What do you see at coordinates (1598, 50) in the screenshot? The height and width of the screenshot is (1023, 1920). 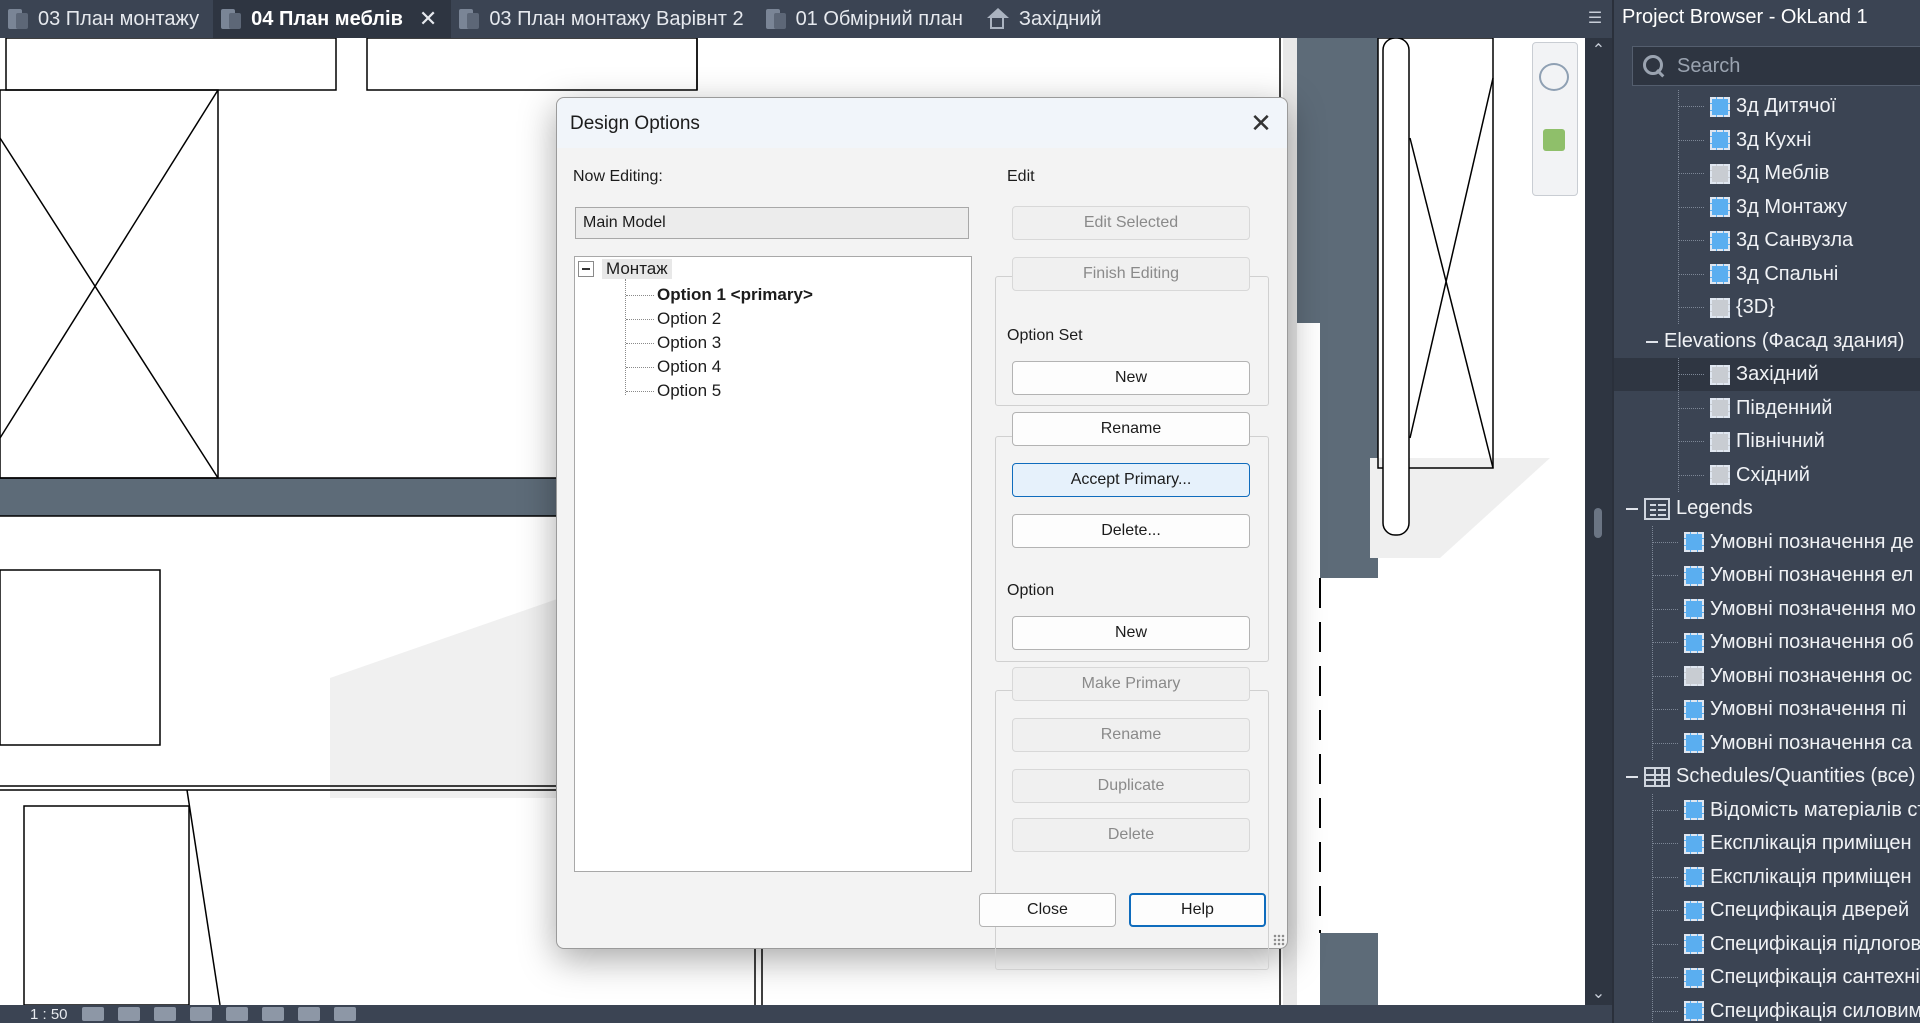 I see `scroll-up-icon: ⌃` at bounding box center [1598, 50].